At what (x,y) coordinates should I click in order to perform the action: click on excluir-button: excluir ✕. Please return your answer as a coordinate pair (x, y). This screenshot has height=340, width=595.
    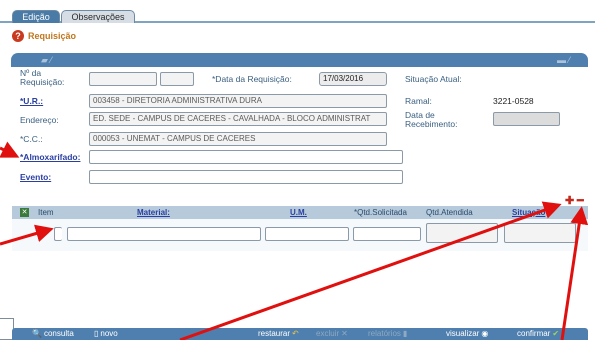
    Looking at the image, I should click on (332, 333).